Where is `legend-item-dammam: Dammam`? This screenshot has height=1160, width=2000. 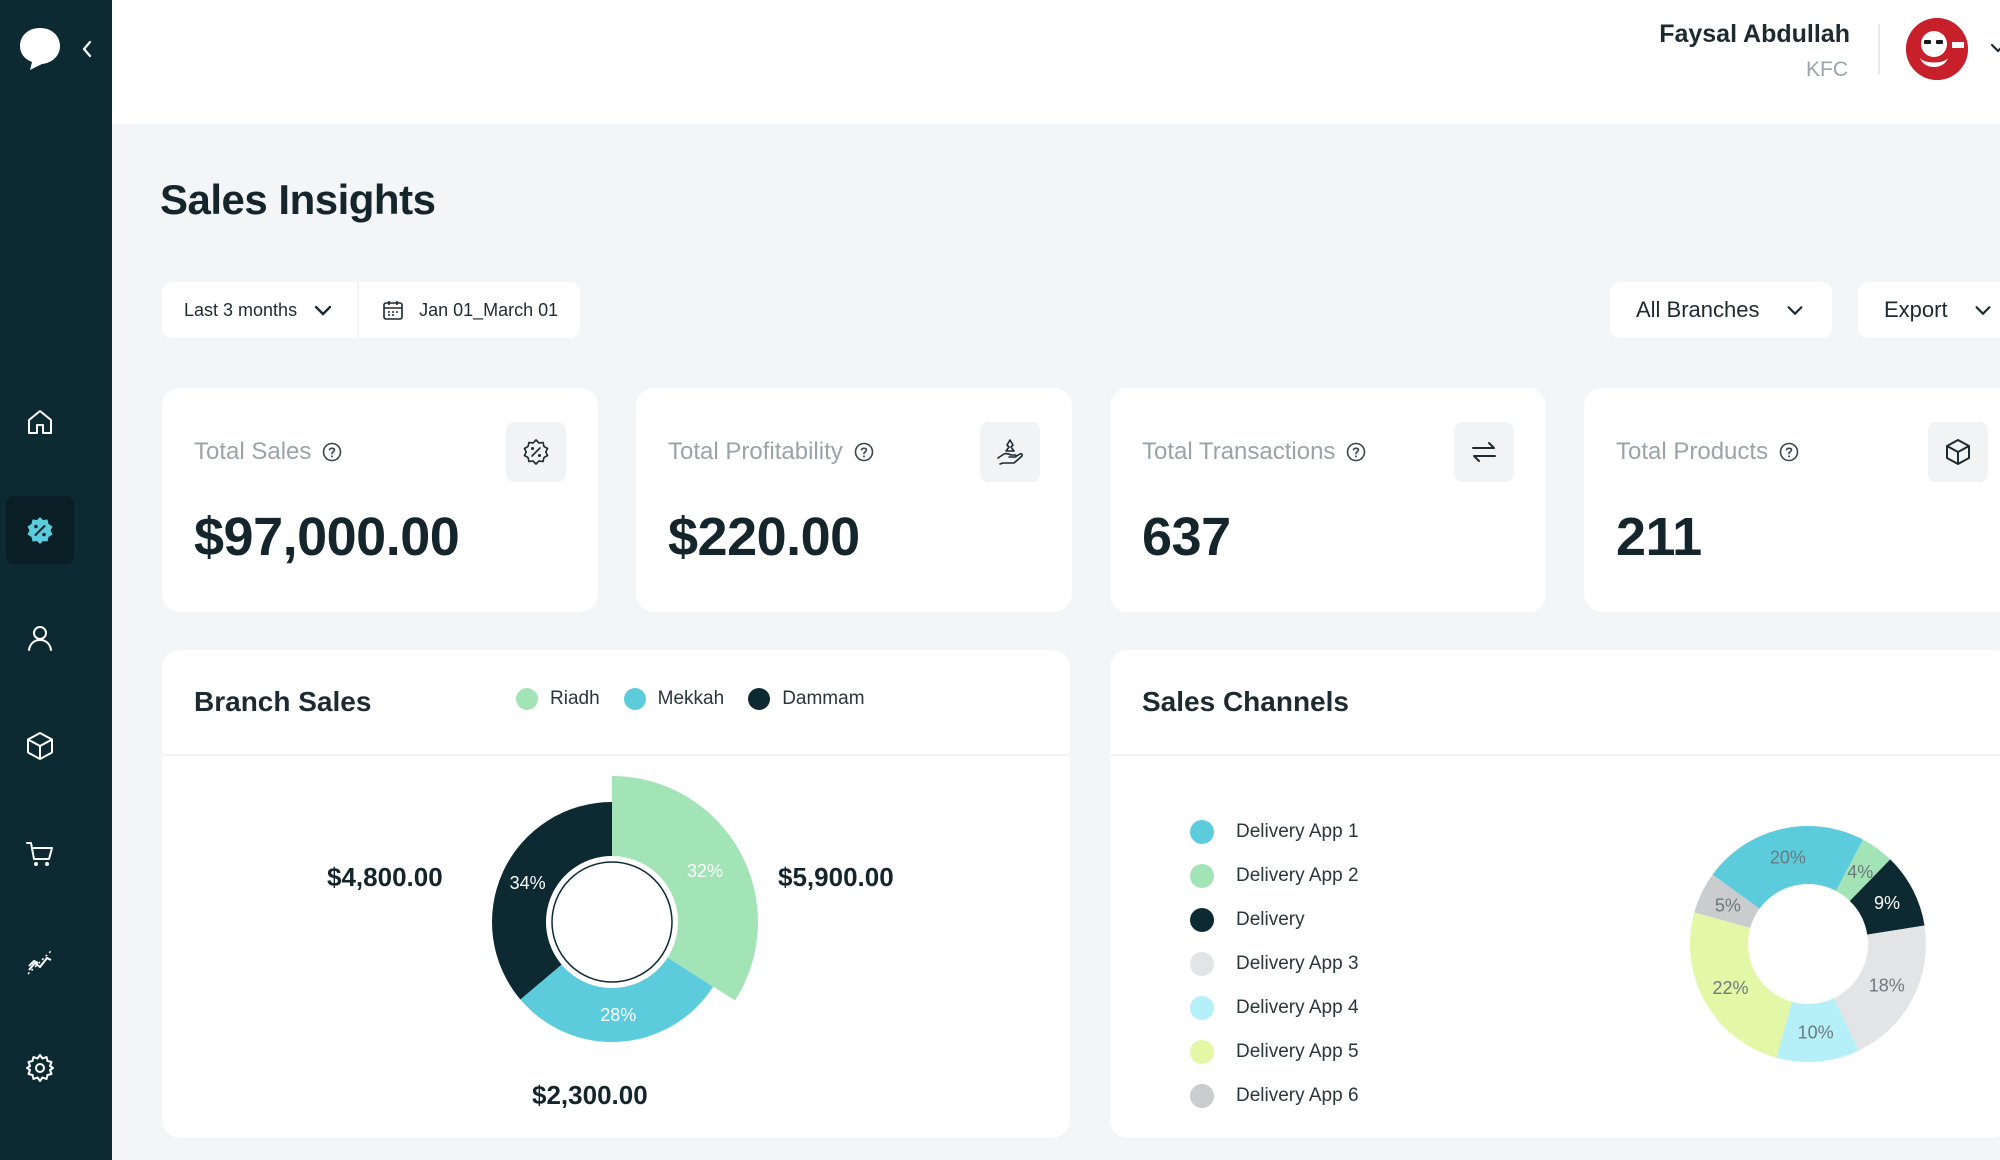 legend-item-dammam: Dammam is located at coordinates (806, 699).